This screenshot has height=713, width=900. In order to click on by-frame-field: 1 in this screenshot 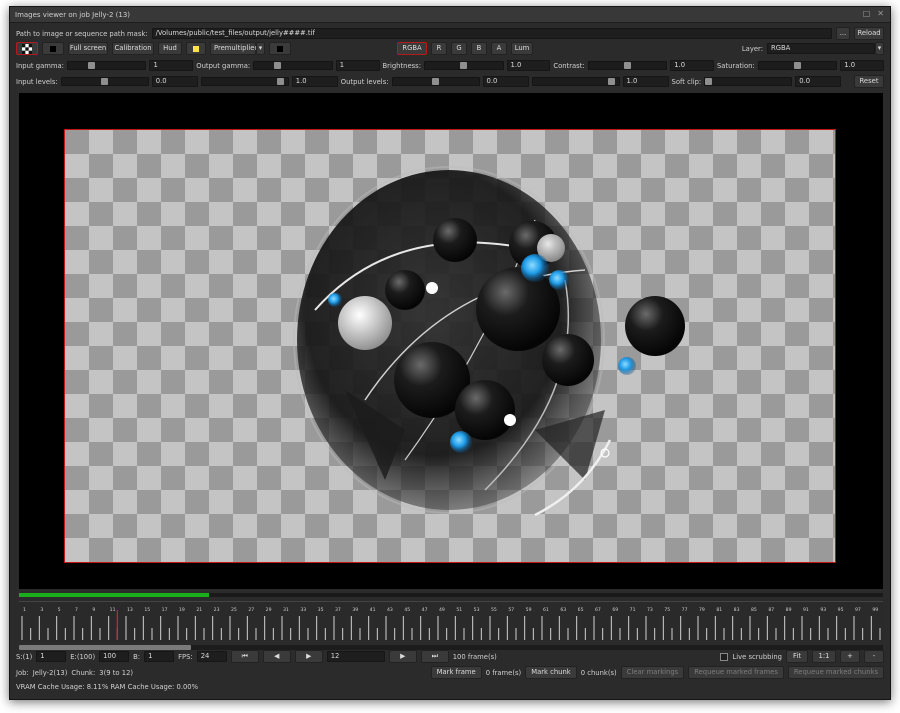, I will do `click(159, 656)`.